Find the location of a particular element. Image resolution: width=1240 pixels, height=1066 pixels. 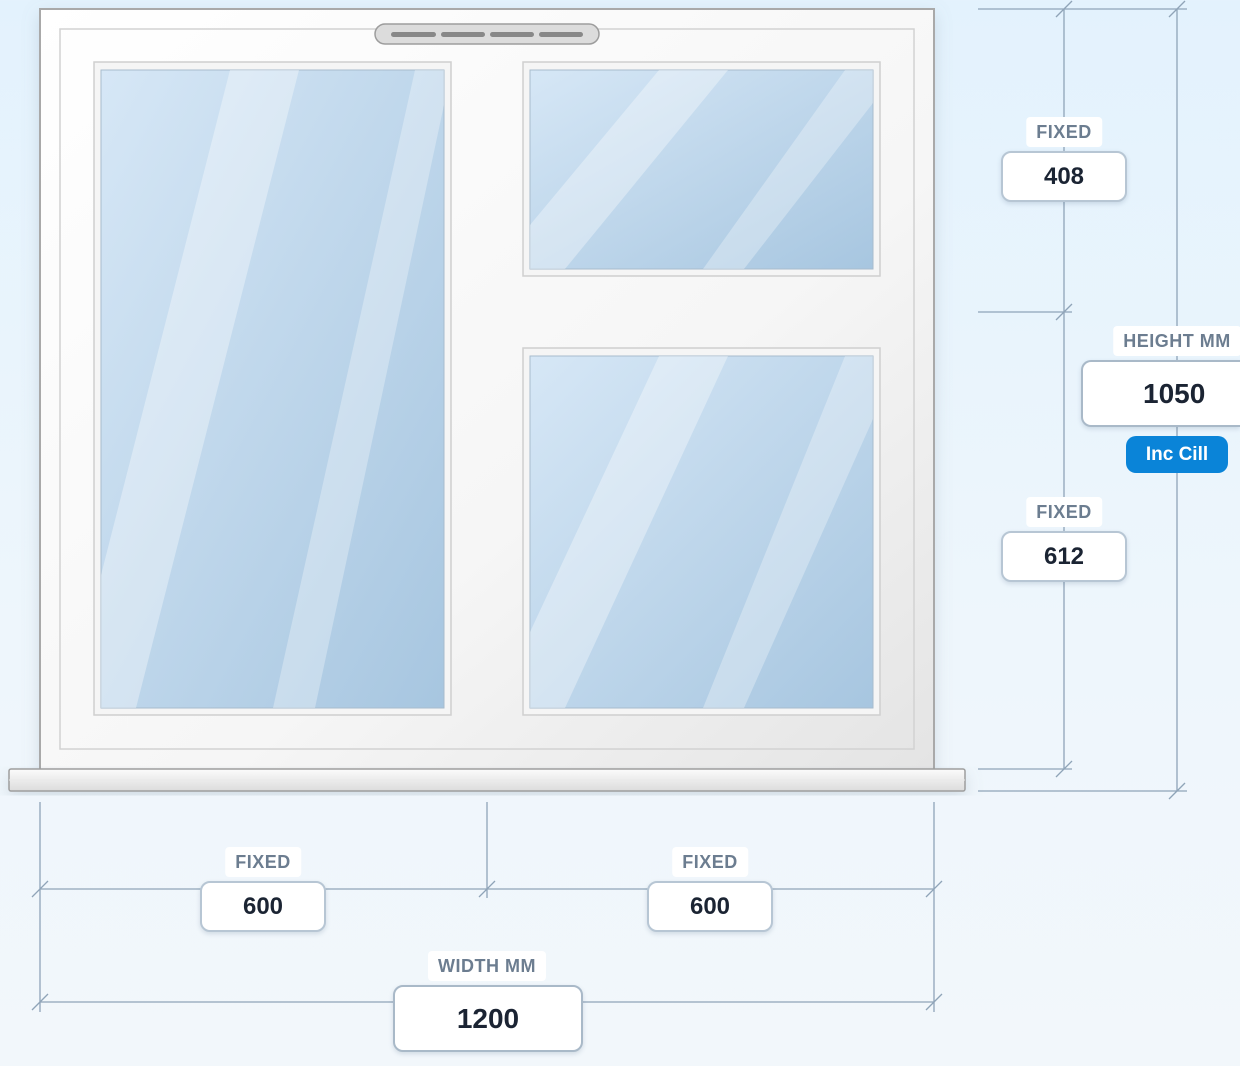

top-section-type-label: FIXED is located at coordinates (1064, 132).